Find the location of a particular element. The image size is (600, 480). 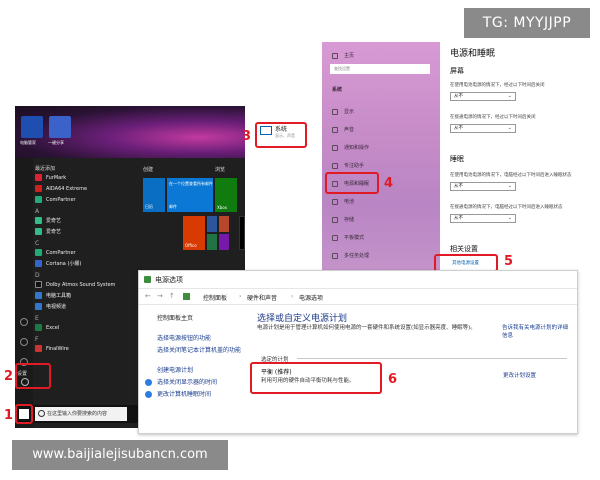

calendar-tile: 日历 is located at coordinates (154, 195).